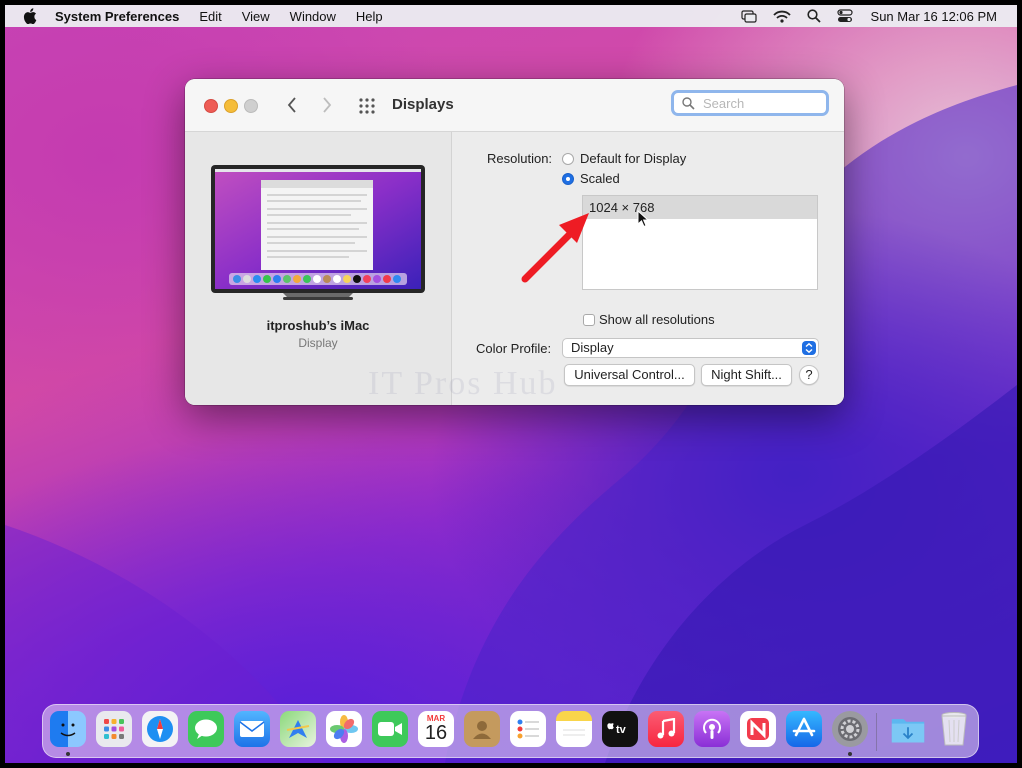 The image size is (1022, 768). I want to click on finder-icon, so click(68, 729).